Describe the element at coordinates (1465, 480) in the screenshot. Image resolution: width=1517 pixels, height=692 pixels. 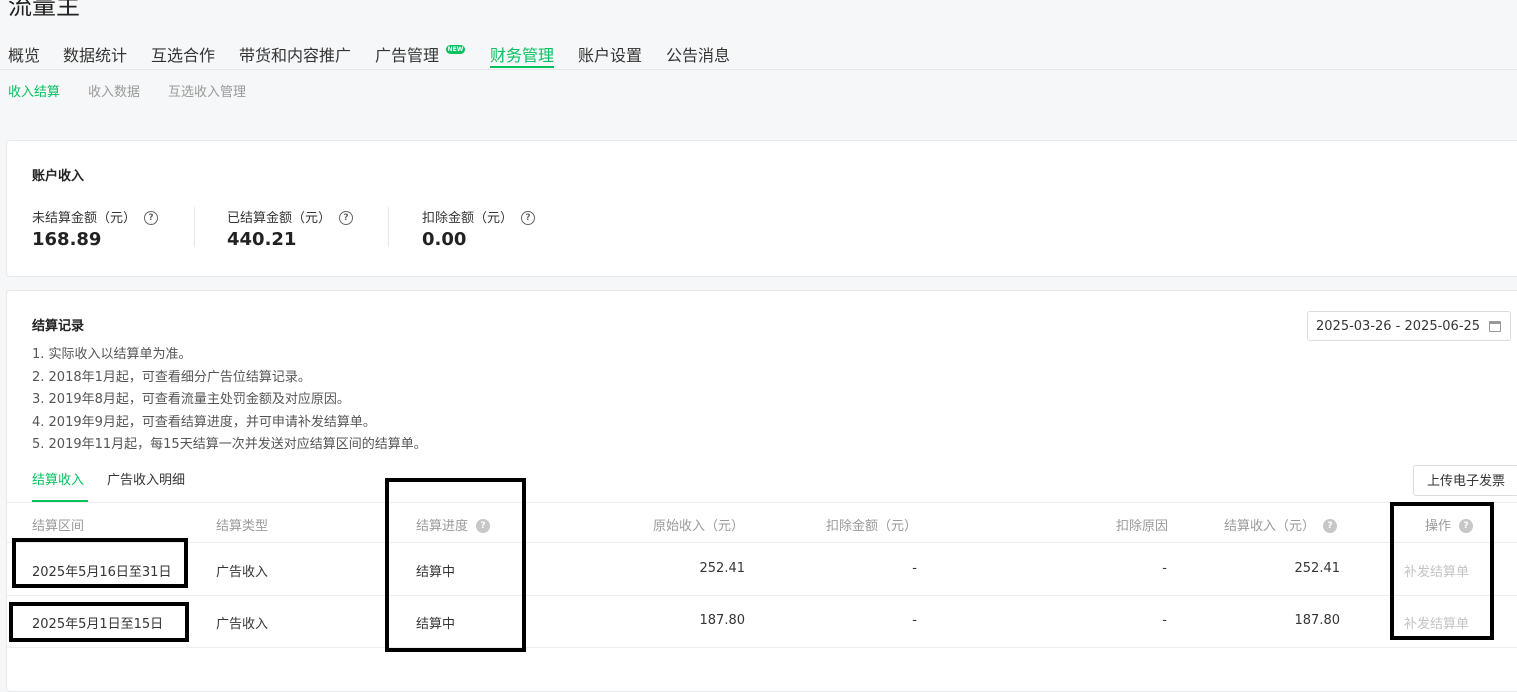
I see `upload-invoice-button: 上传电子发票` at that location.